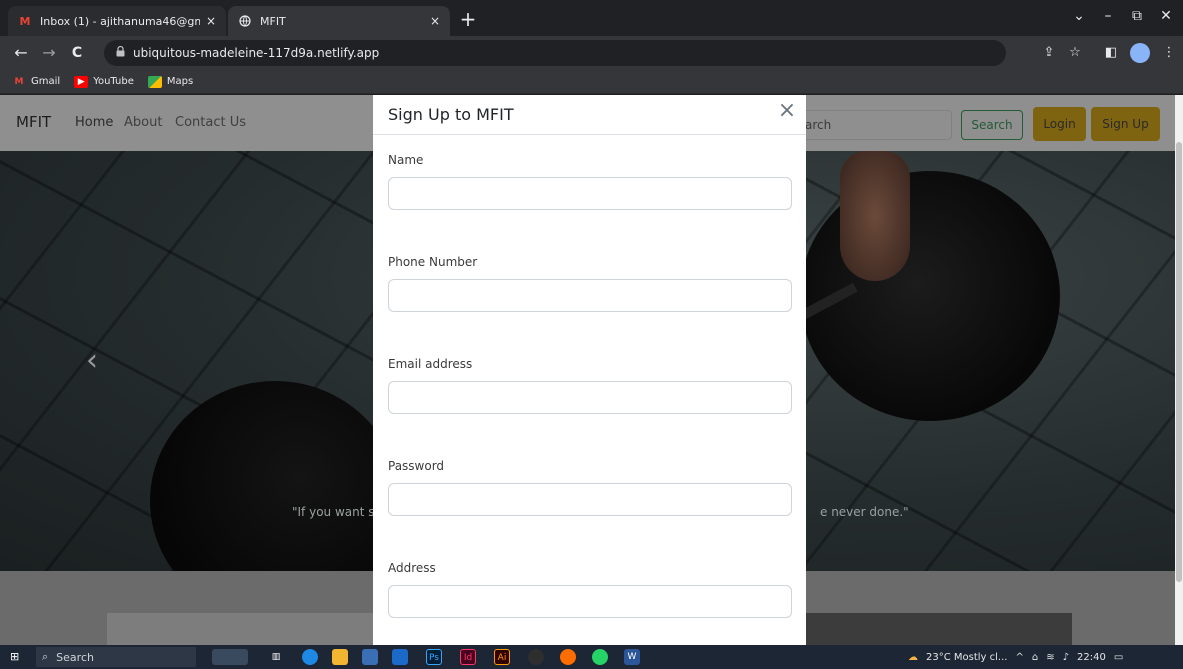  I want to click on modal-title: Sign Up to MFIT, so click(451, 114).